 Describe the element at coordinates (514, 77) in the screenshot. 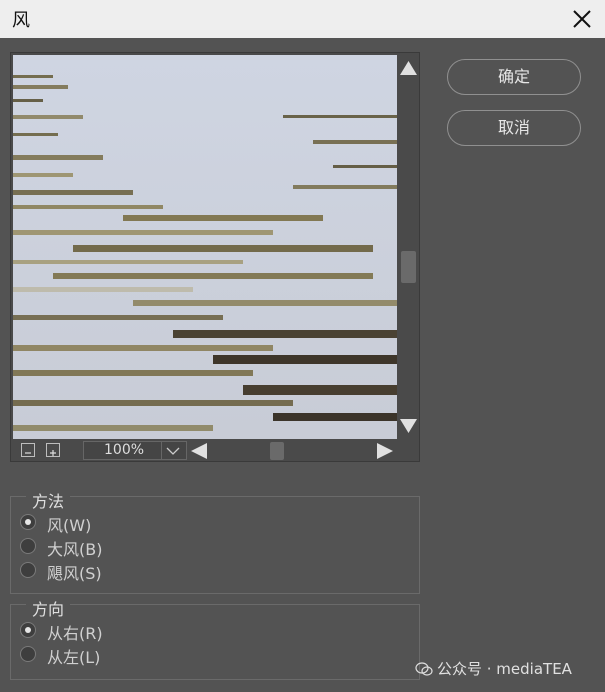

I see `ok-button: 确定` at that location.